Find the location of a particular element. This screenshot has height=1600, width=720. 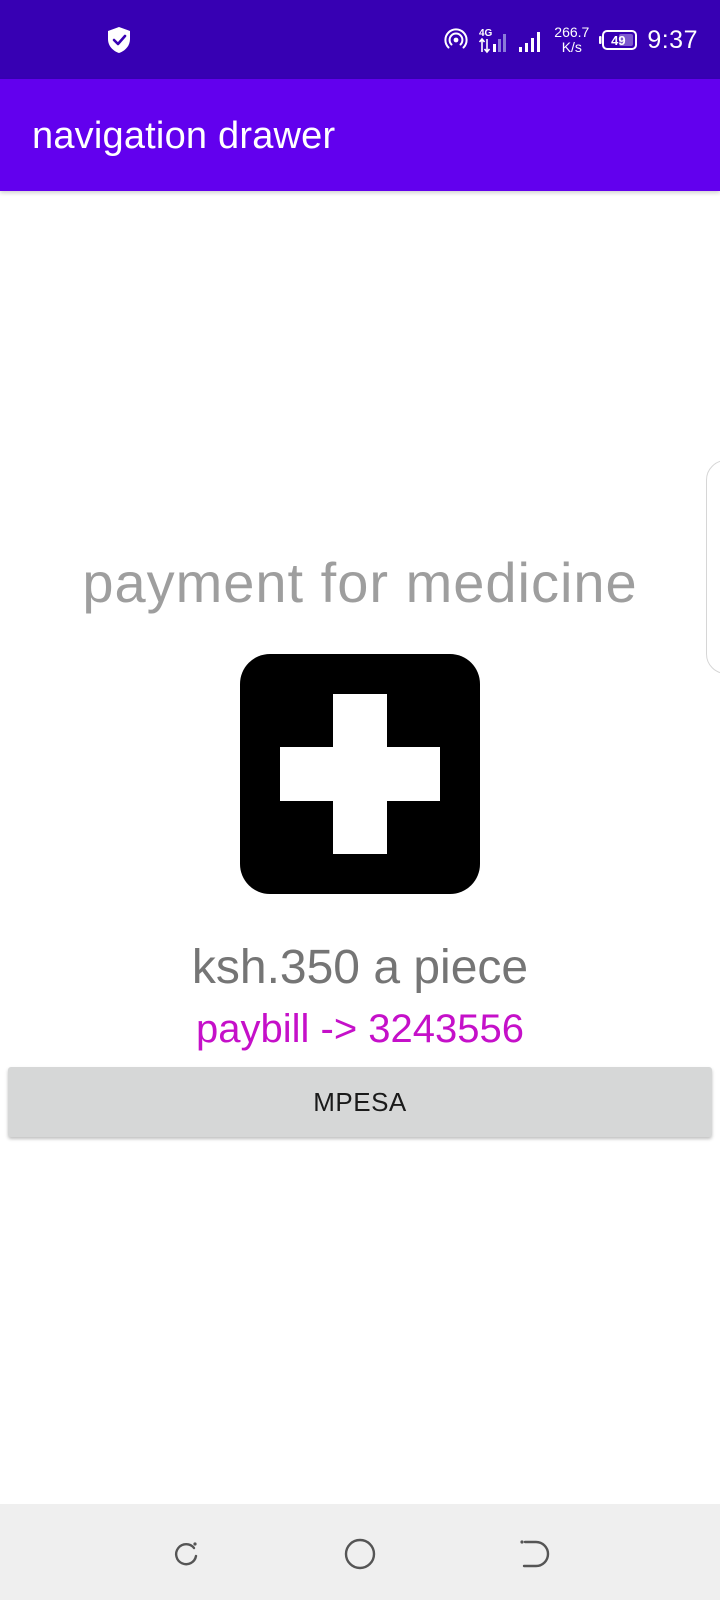

price-label: ksh.350 a piece is located at coordinates (360, 967).